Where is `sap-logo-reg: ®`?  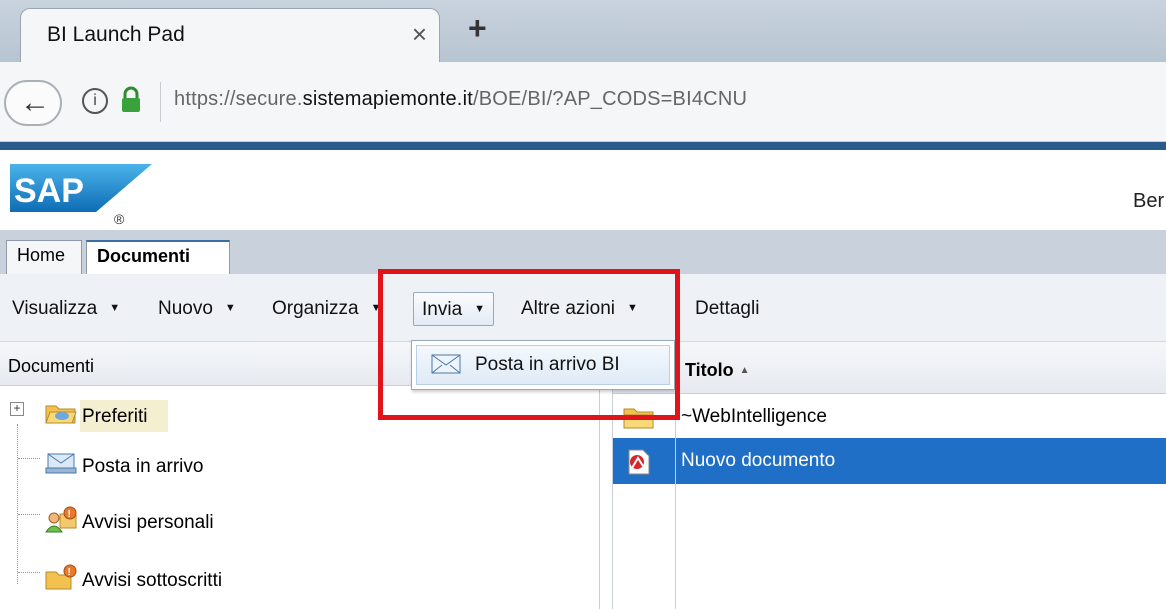
sap-logo-reg: ® is located at coordinates (119, 218).